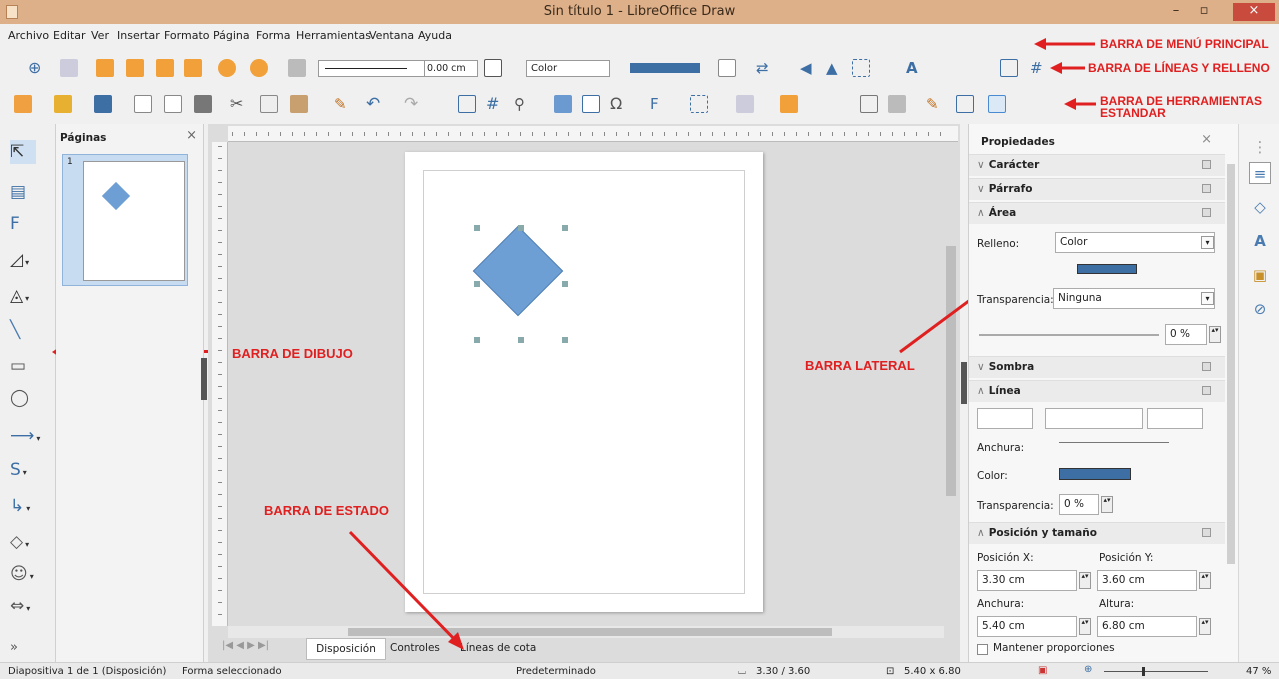  I want to click on fill-label: Relleno:, so click(998, 244).